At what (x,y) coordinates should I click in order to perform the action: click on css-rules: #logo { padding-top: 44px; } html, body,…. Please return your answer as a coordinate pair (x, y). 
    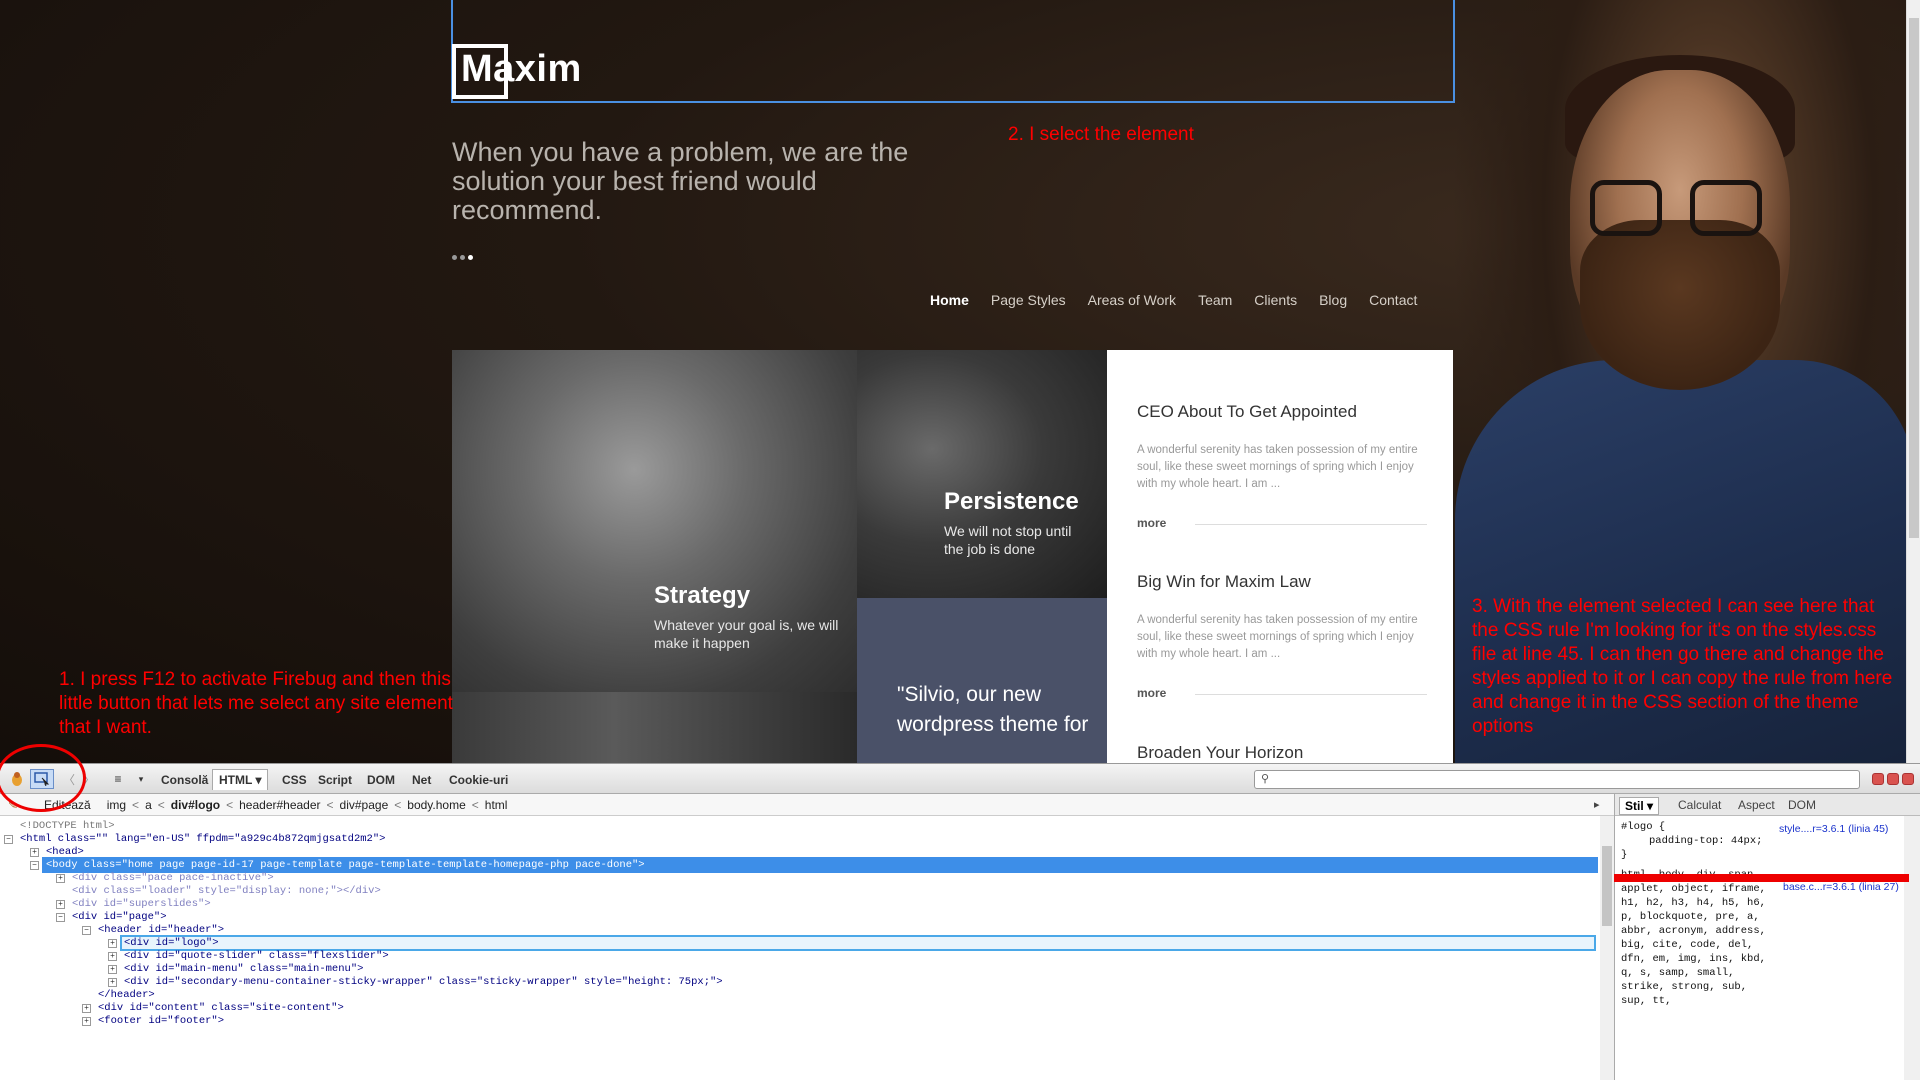
    Looking at the image, I should click on (1766, 914).